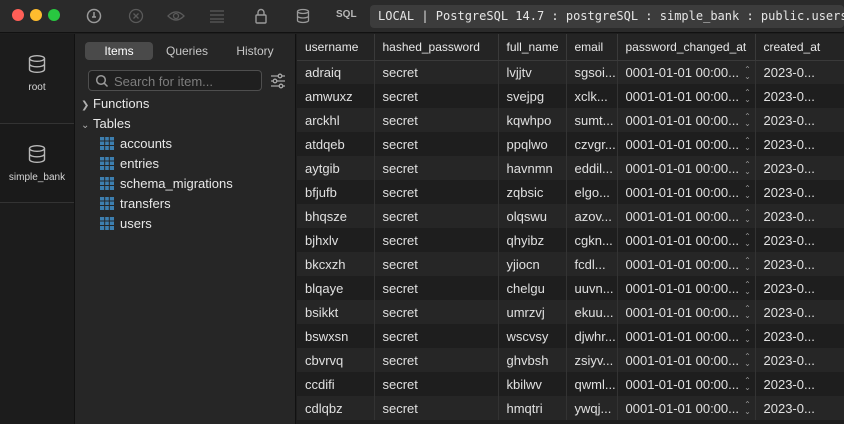  I want to click on cell-username: blqaye, so click(336, 288).